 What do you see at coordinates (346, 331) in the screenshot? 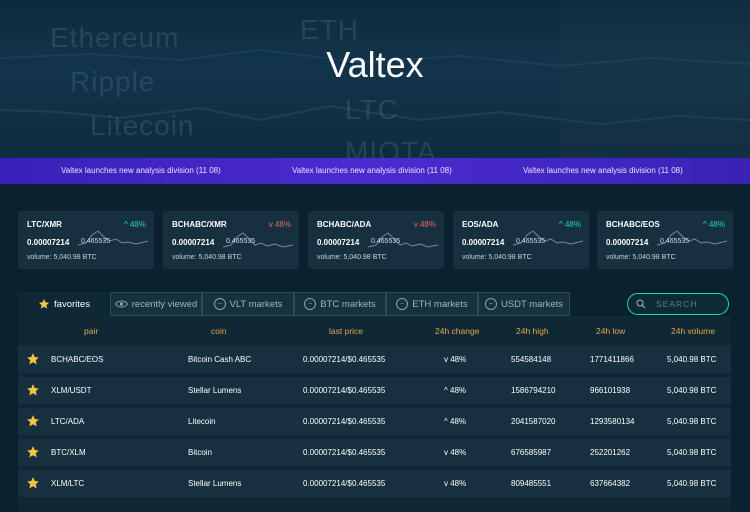
I see `column-header-last-price: last price` at bounding box center [346, 331].